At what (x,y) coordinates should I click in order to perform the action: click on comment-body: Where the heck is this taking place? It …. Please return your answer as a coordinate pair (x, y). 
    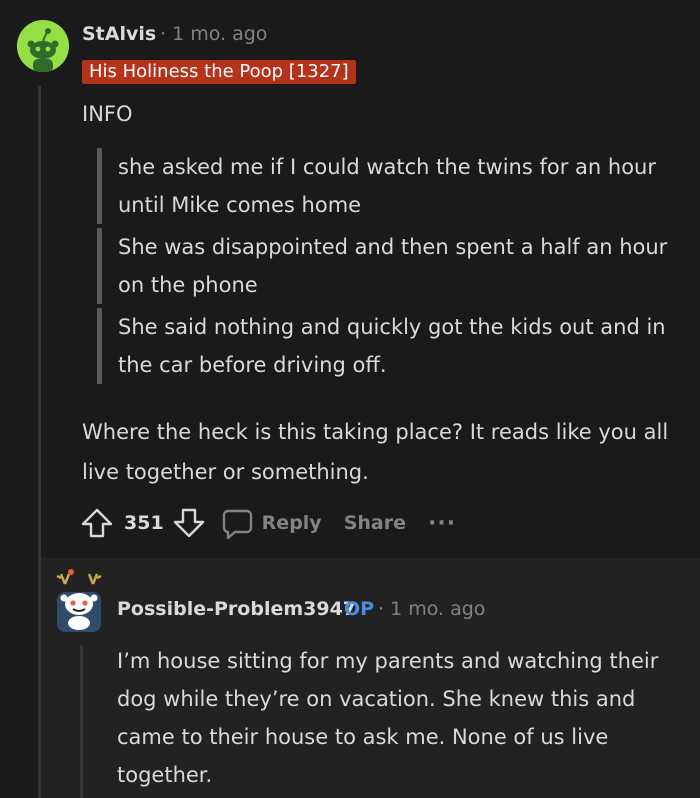
    Looking at the image, I should click on (375, 452).